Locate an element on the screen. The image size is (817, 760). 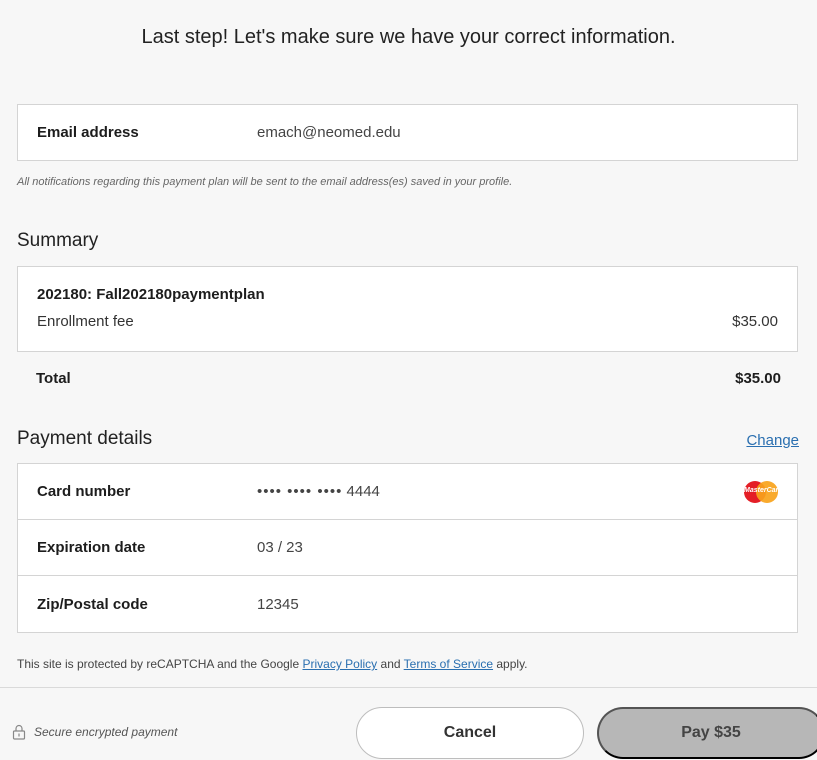
pay-button: Pay $35 is located at coordinates (707, 733).